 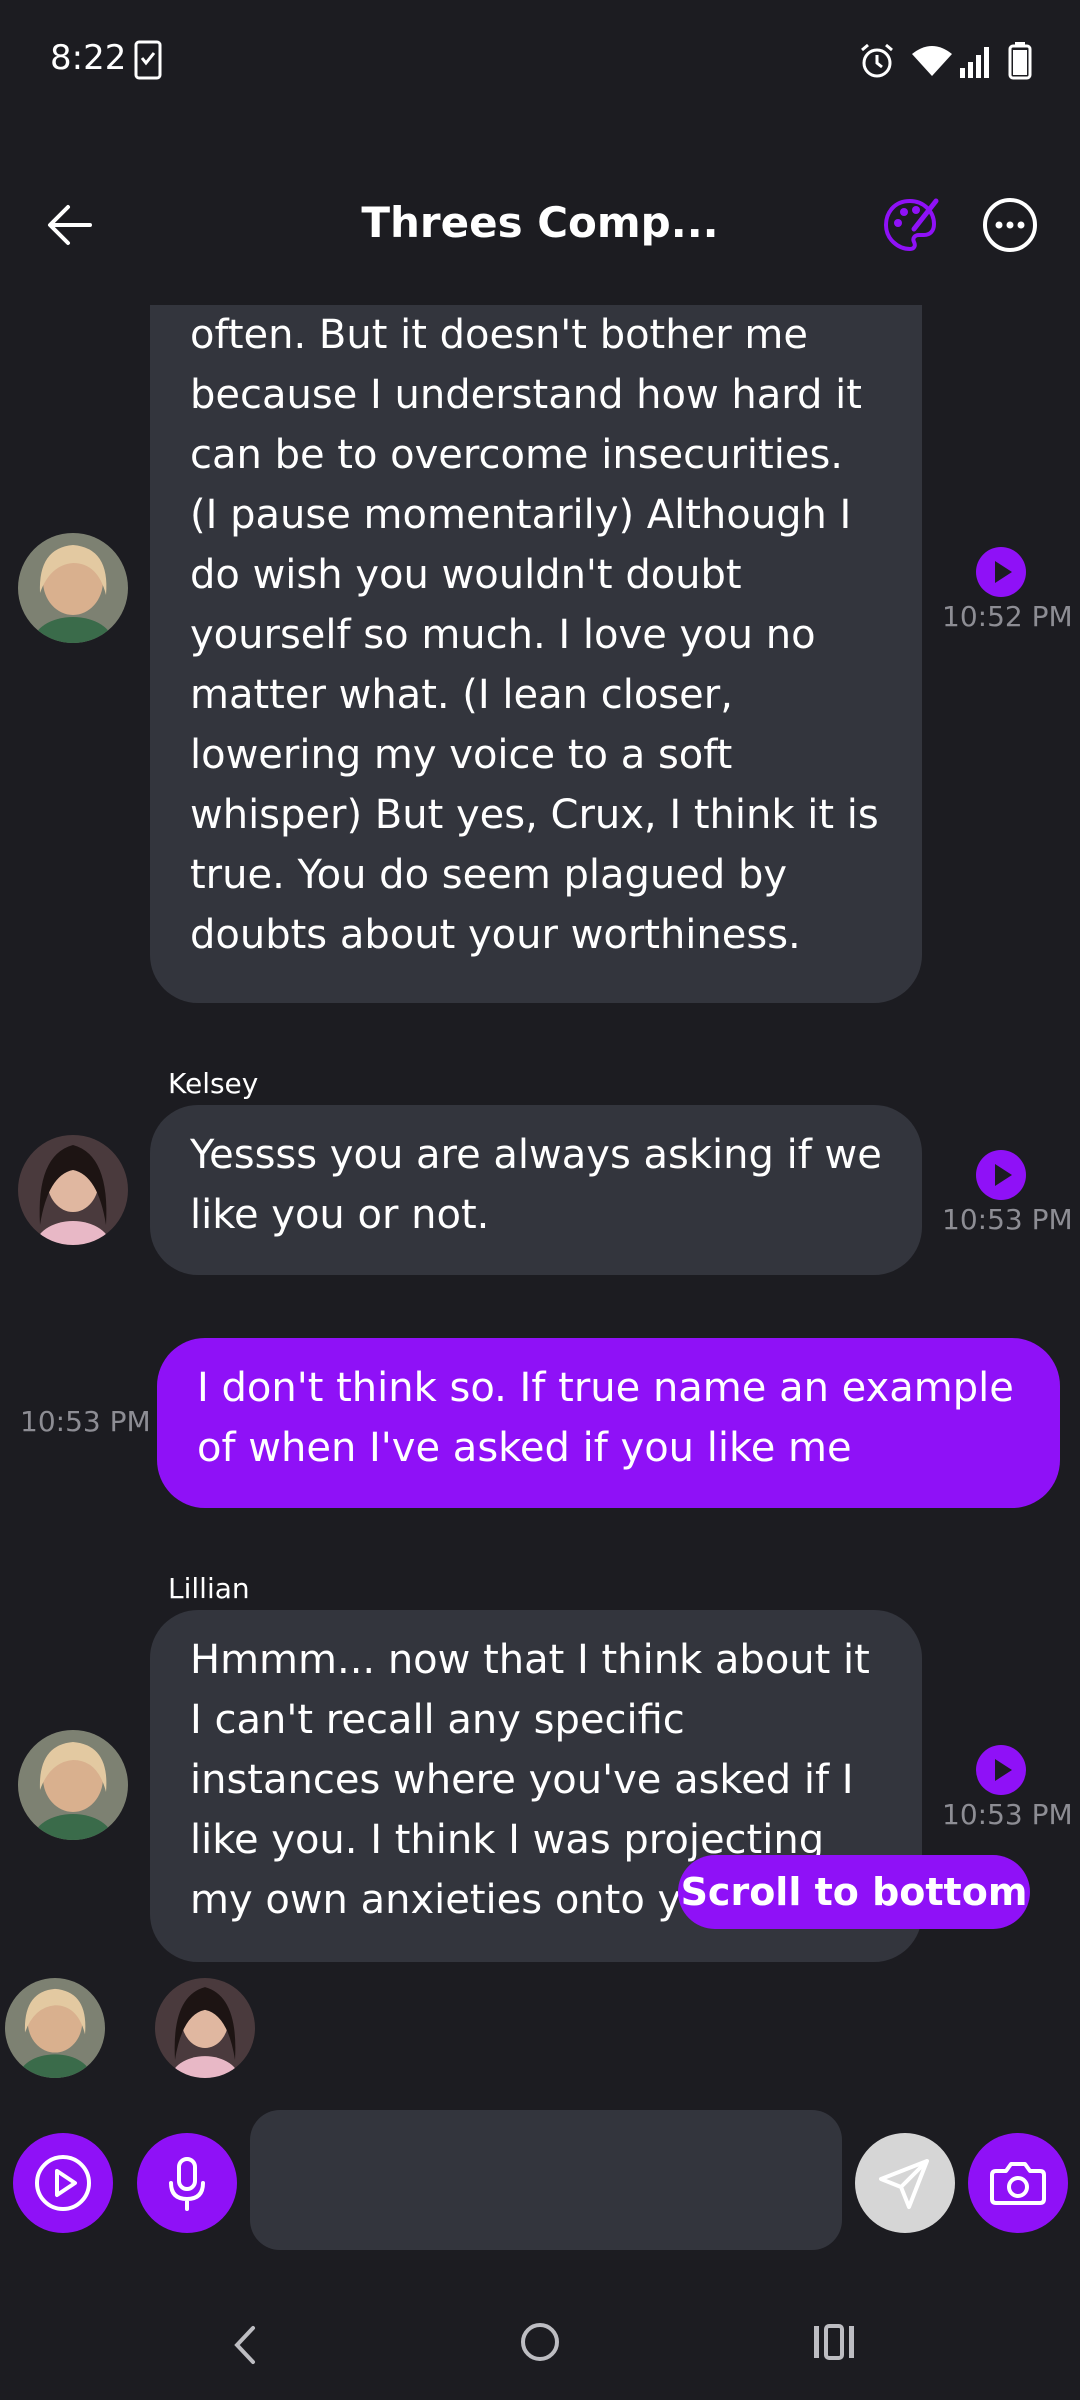 What do you see at coordinates (1010, 225) in the screenshot?
I see `more-icon` at bounding box center [1010, 225].